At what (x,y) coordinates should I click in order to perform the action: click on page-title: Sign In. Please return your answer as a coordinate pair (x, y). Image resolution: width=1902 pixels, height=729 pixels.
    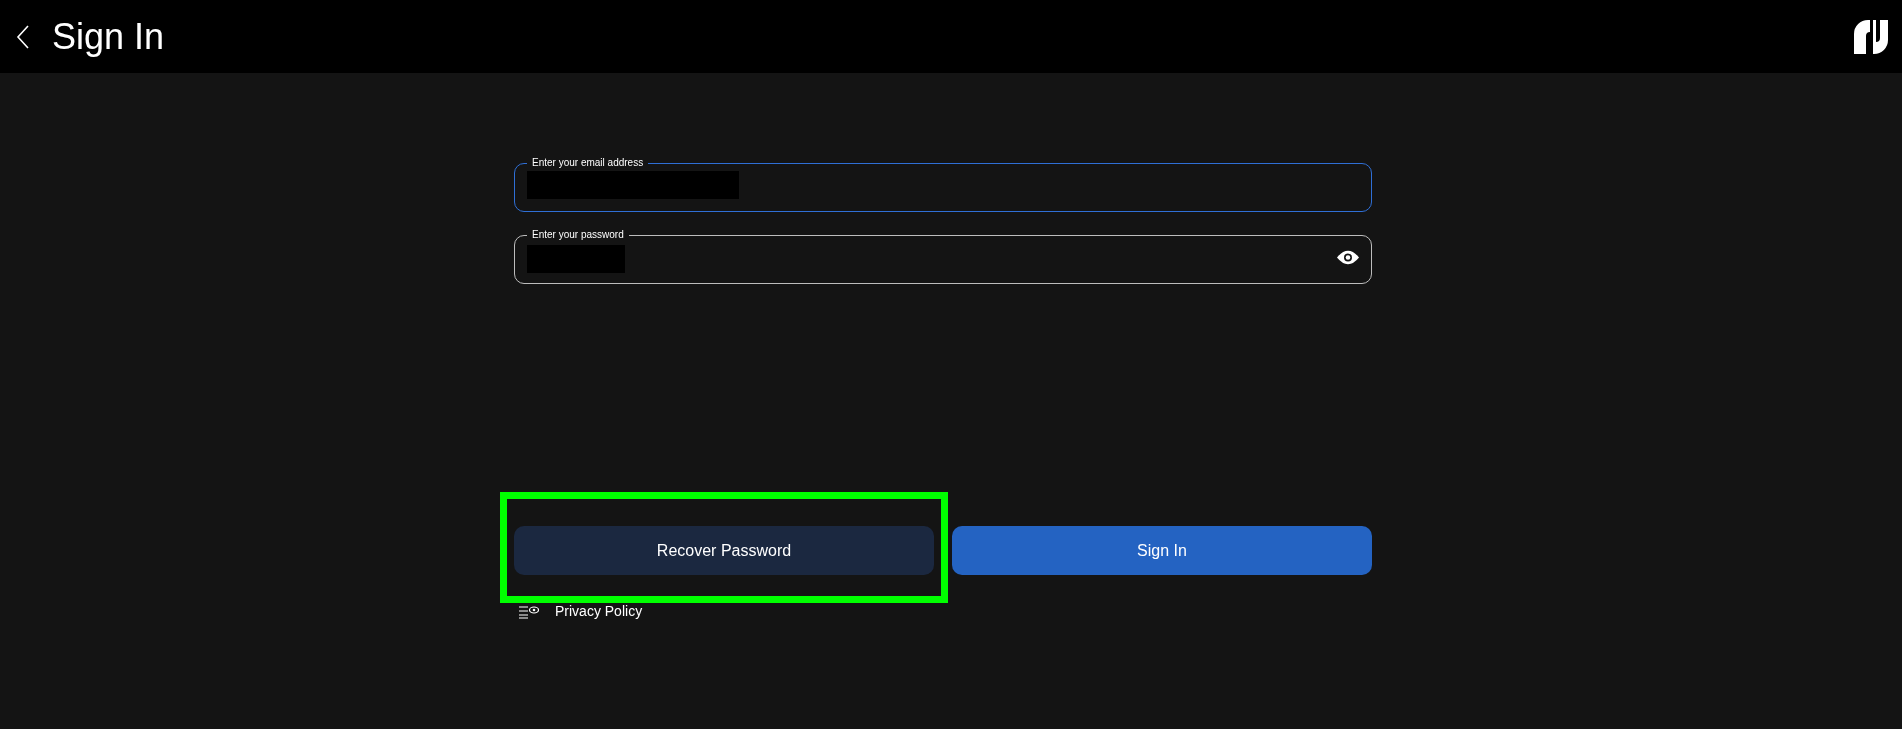
    Looking at the image, I should click on (108, 36).